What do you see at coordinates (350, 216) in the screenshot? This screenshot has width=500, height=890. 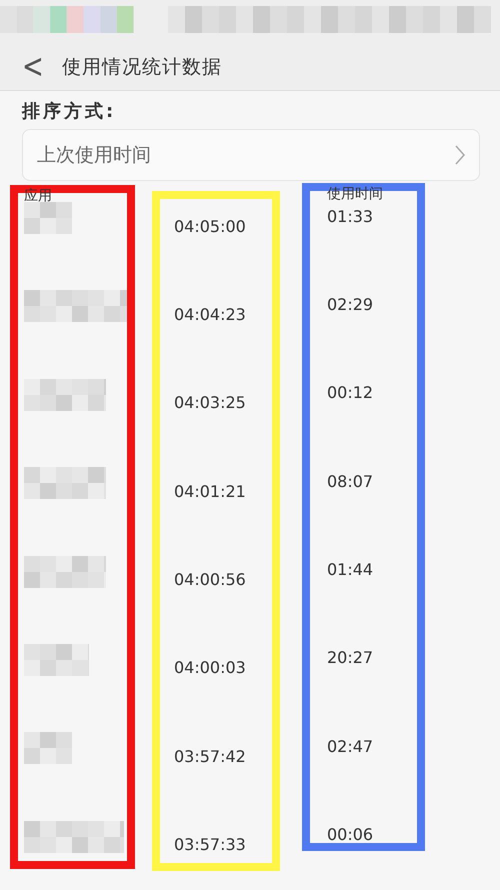 I see `usage-time: 01:33` at bounding box center [350, 216].